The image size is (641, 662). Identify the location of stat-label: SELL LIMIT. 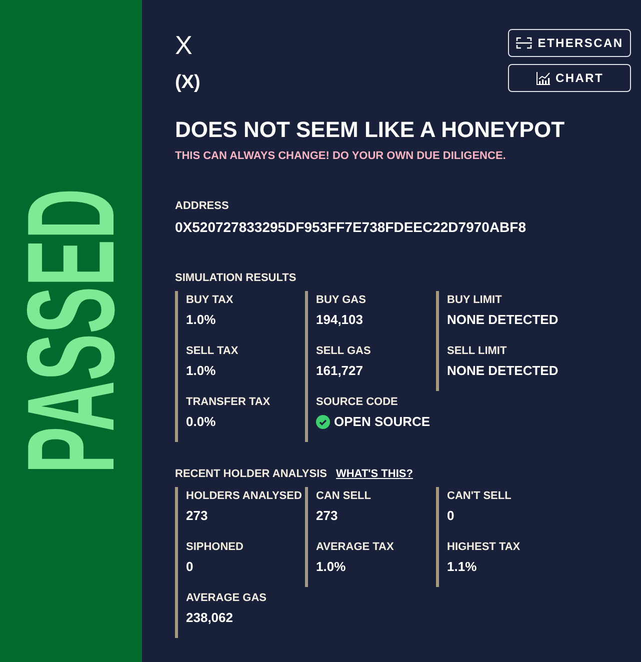
(477, 351).